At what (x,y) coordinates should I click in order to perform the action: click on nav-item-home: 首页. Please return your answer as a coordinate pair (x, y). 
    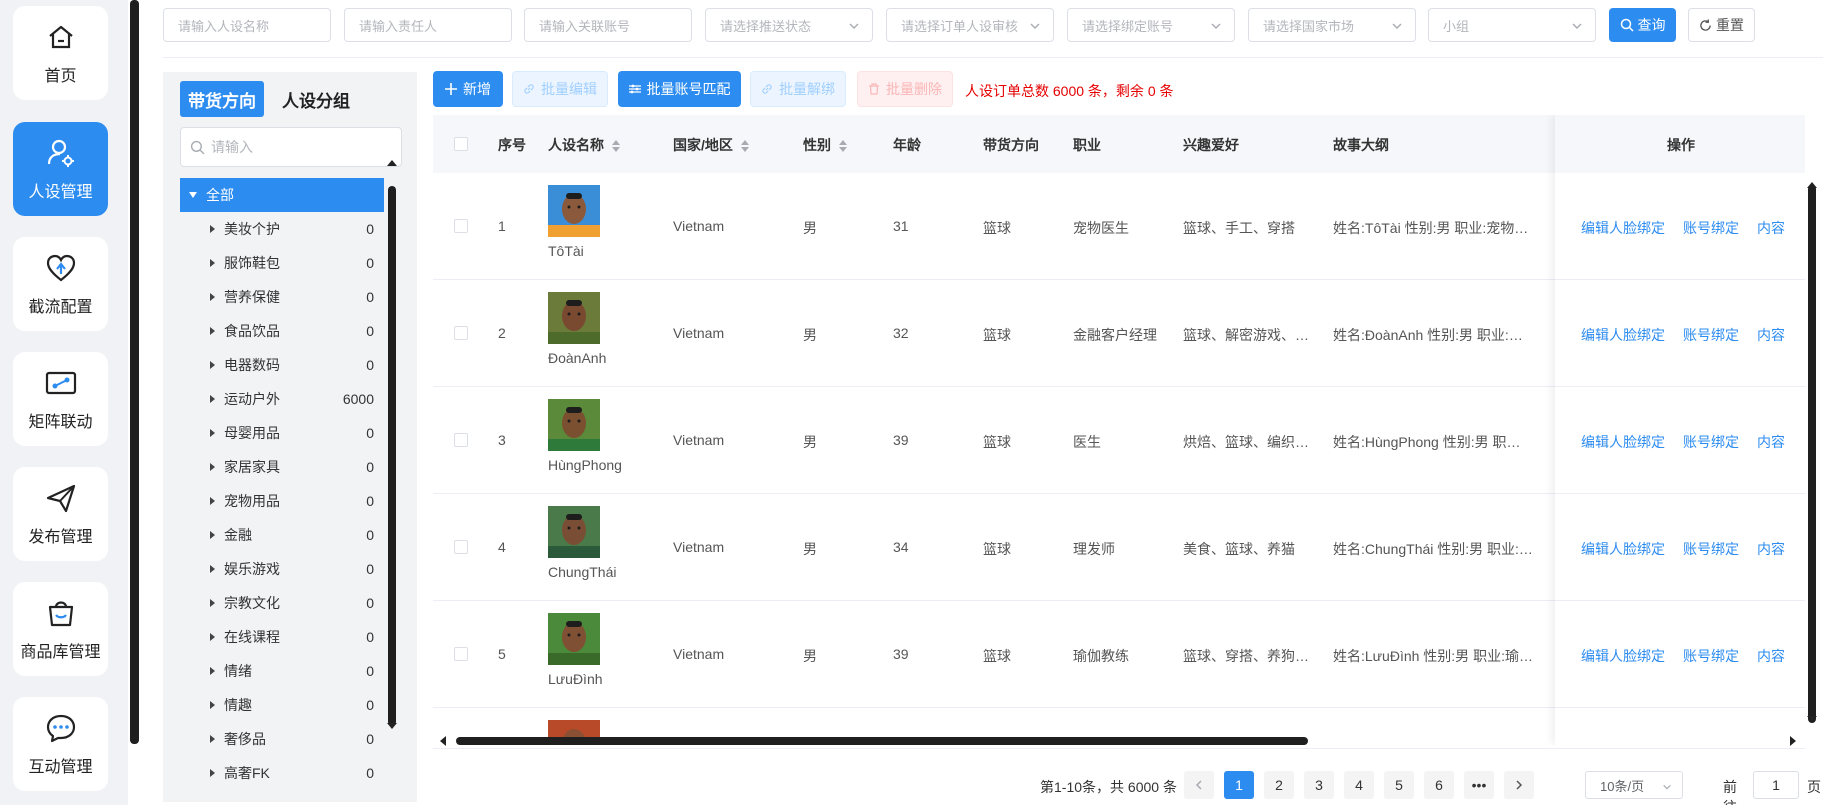
    Looking at the image, I should click on (60, 53).